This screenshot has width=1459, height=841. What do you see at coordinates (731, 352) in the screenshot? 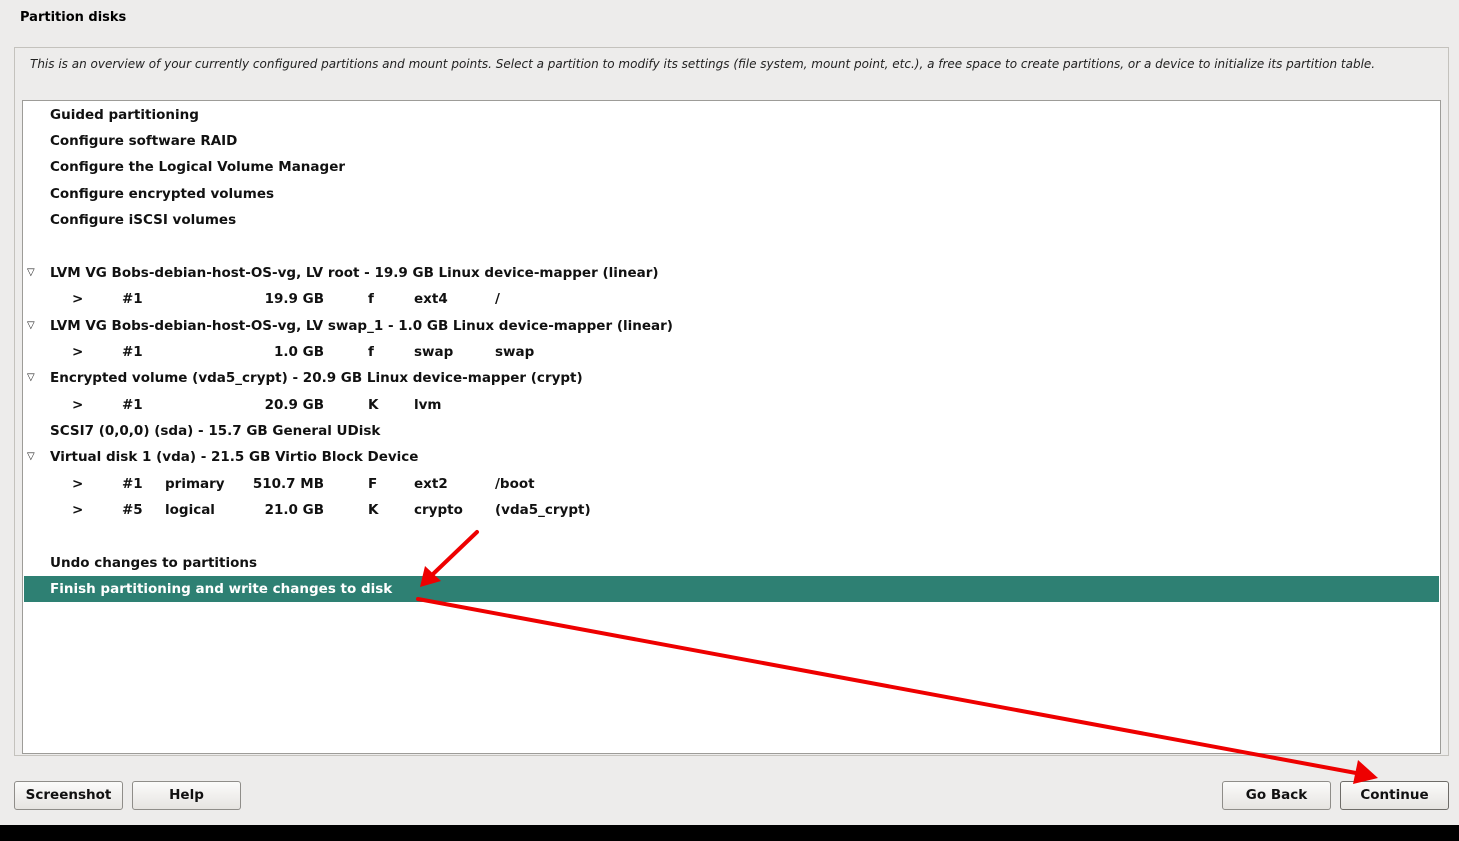
I see `partition-row-lvm-swap-1: > #1 1.0 GB f swap swap` at bounding box center [731, 352].